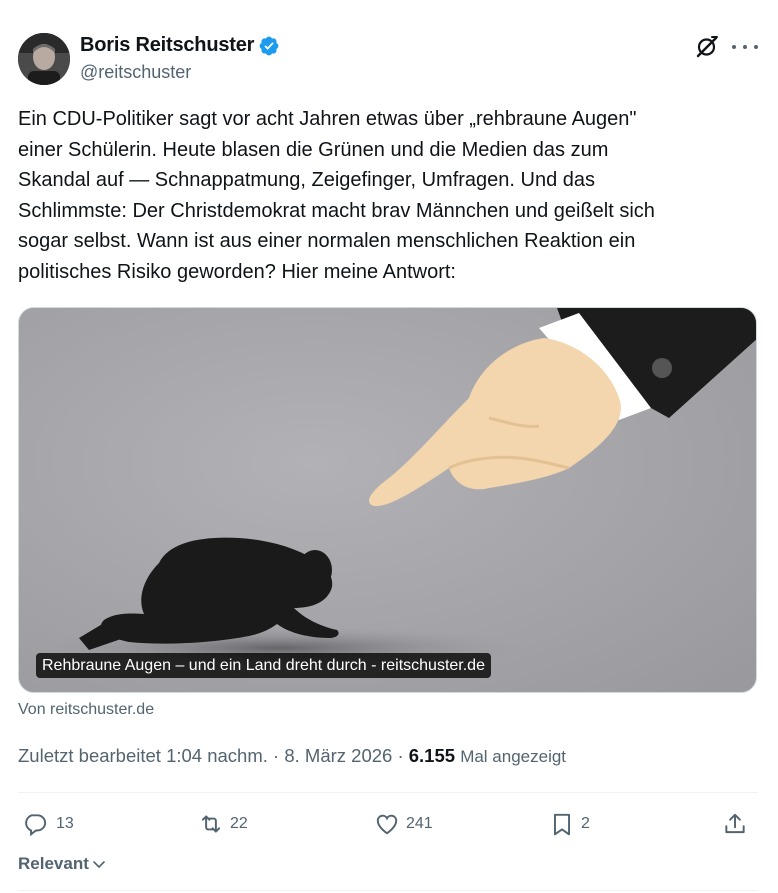 This screenshot has height=893, width=778. I want to click on reply-icon, so click(36, 825).